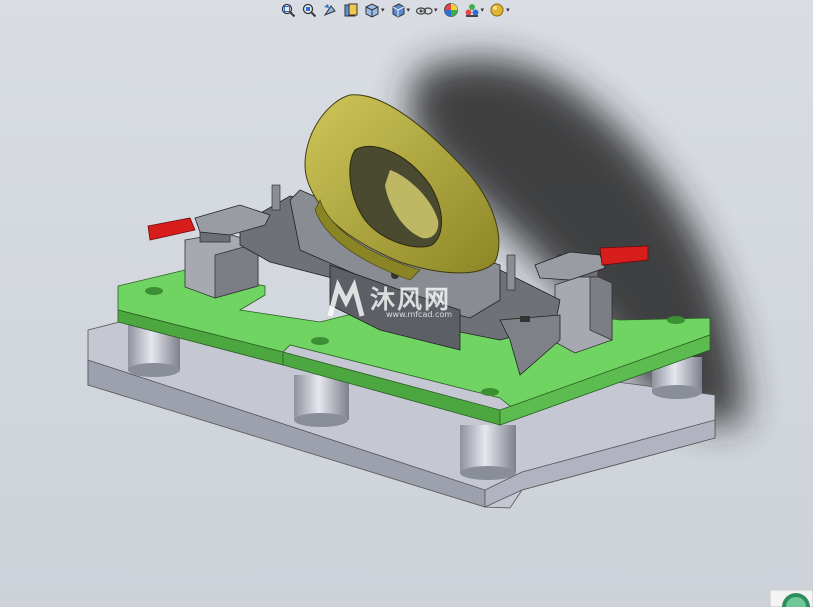  I want to click on zoom-to-fit-button, so click(288, 10).